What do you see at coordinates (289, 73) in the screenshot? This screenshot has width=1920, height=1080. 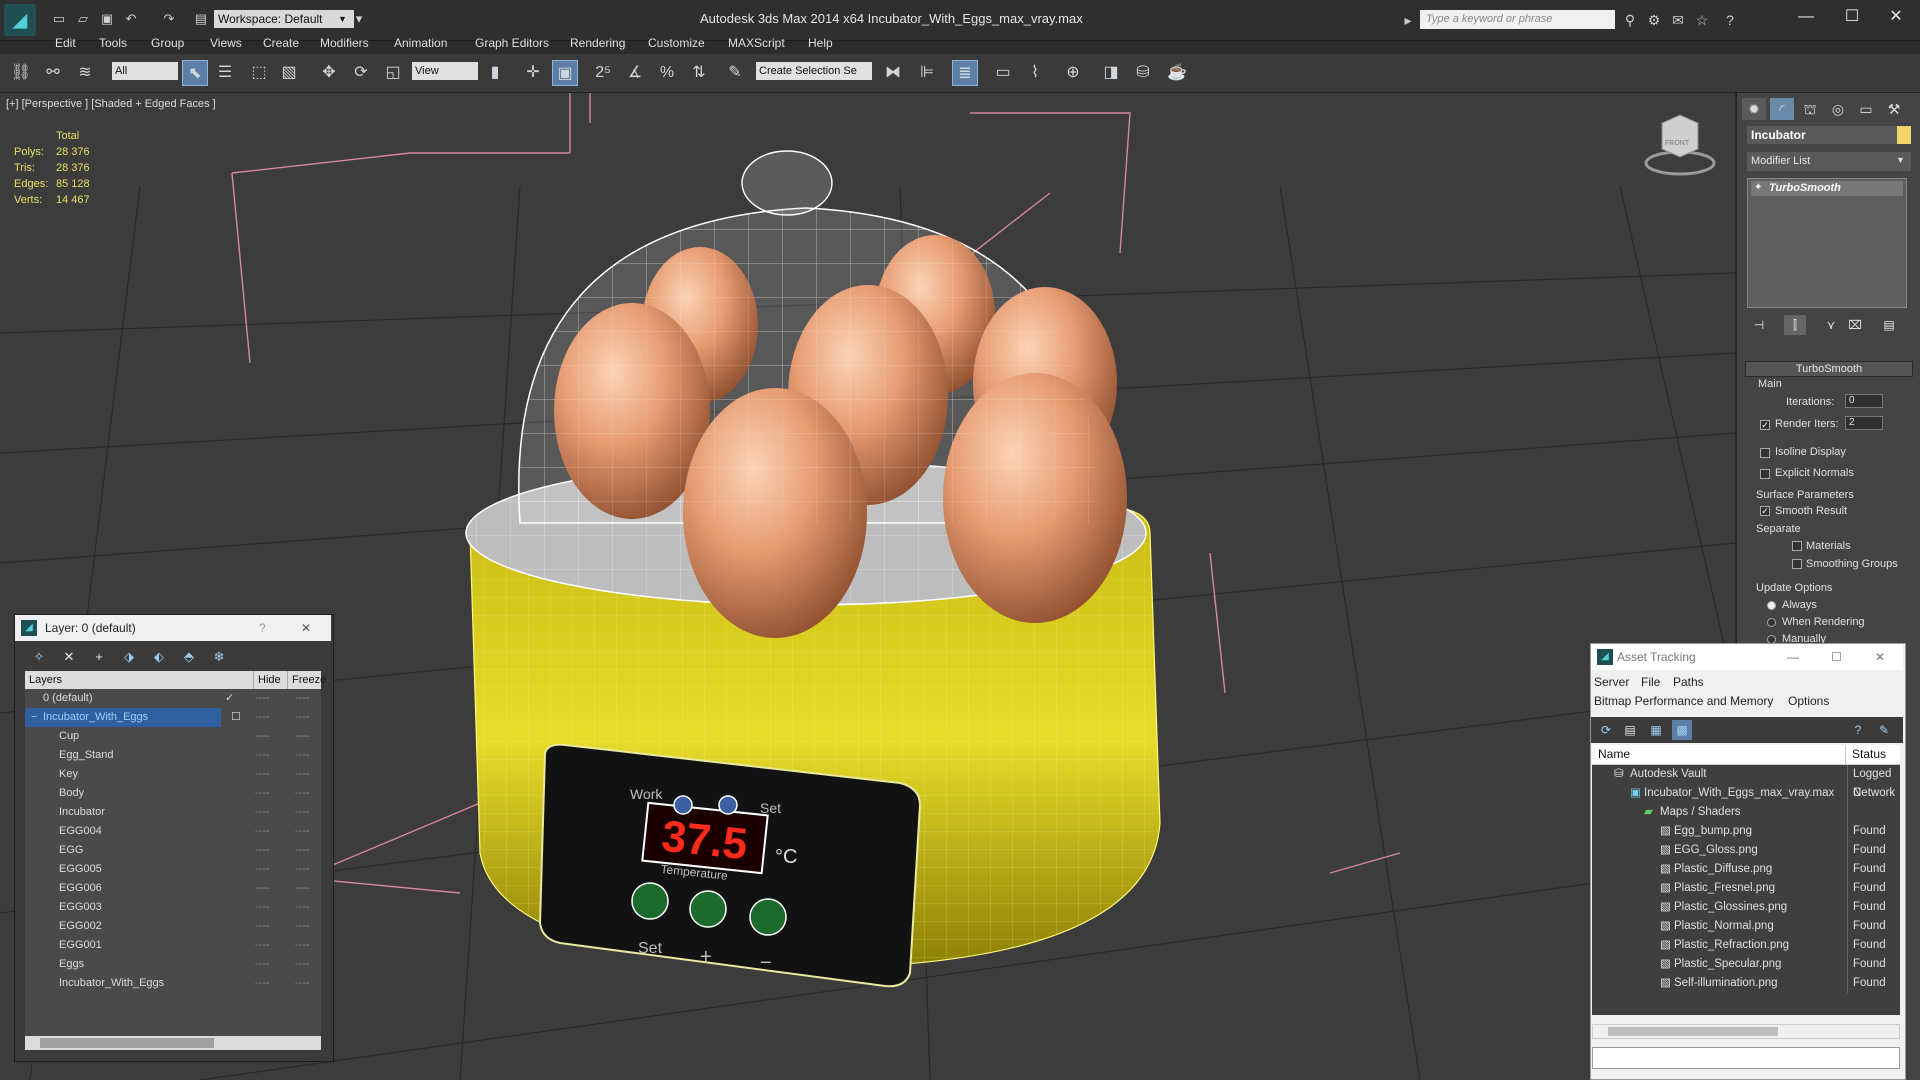 I see `window-crossing-icon: ▧` at bounding box center [289, 73].